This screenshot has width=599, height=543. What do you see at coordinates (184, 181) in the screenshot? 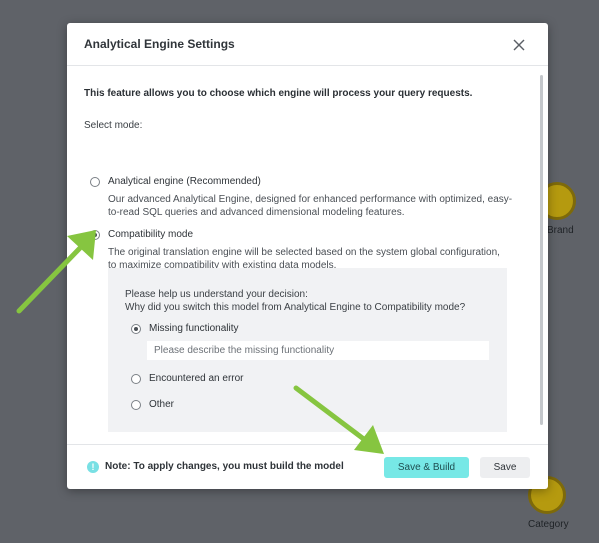
I see `analytical-engine-label: Analytical engine (Recommended)` at bounding box center [184, 181].